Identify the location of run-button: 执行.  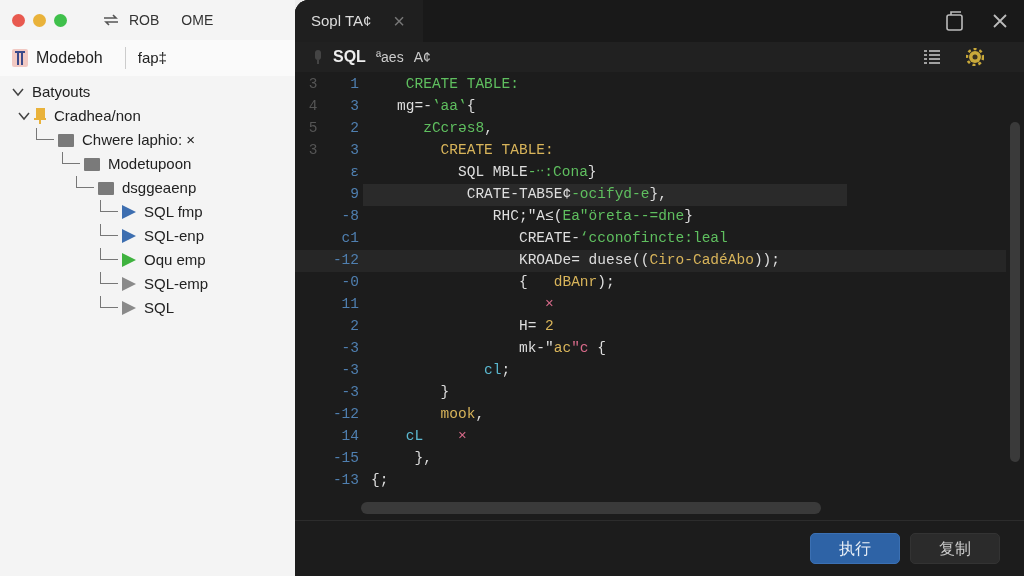
(855, 548).